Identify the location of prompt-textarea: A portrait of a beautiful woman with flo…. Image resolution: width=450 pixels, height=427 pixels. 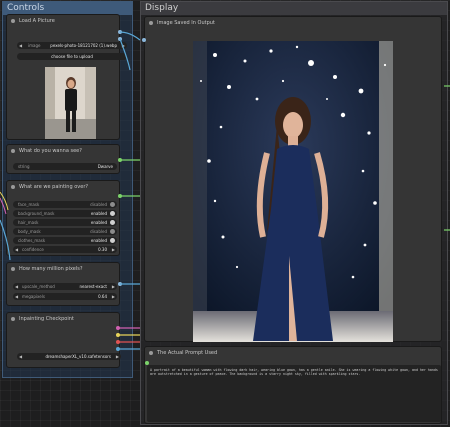
(294, 393).